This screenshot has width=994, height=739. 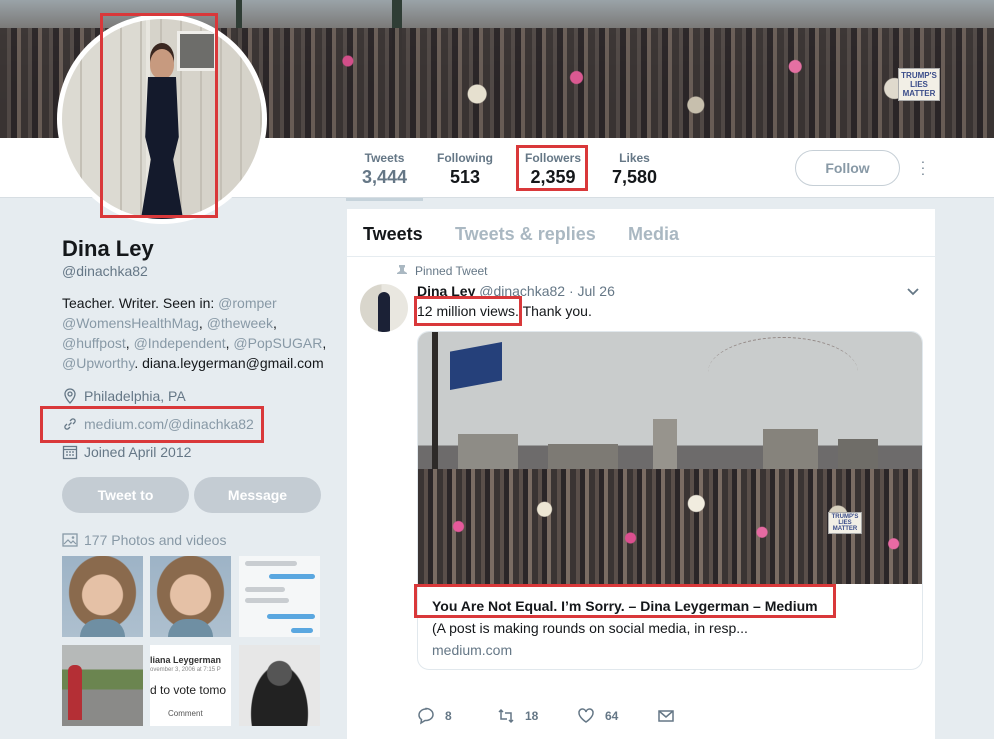 What do you see at coordinates (186, 660) in the screenshot?
I see `thumb-text: liana Leygerman` at bounding box center [186, 660].